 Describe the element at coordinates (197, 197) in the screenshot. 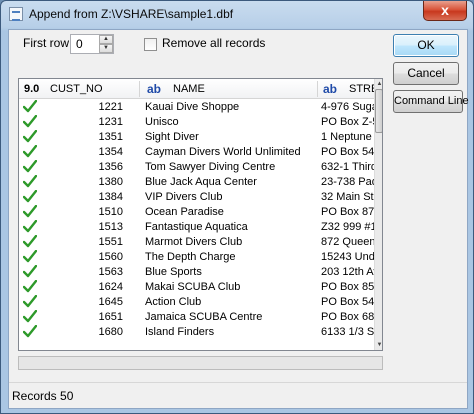

I see `table-row: 1384 VIP Divers Club 32 Main St.` at that location.